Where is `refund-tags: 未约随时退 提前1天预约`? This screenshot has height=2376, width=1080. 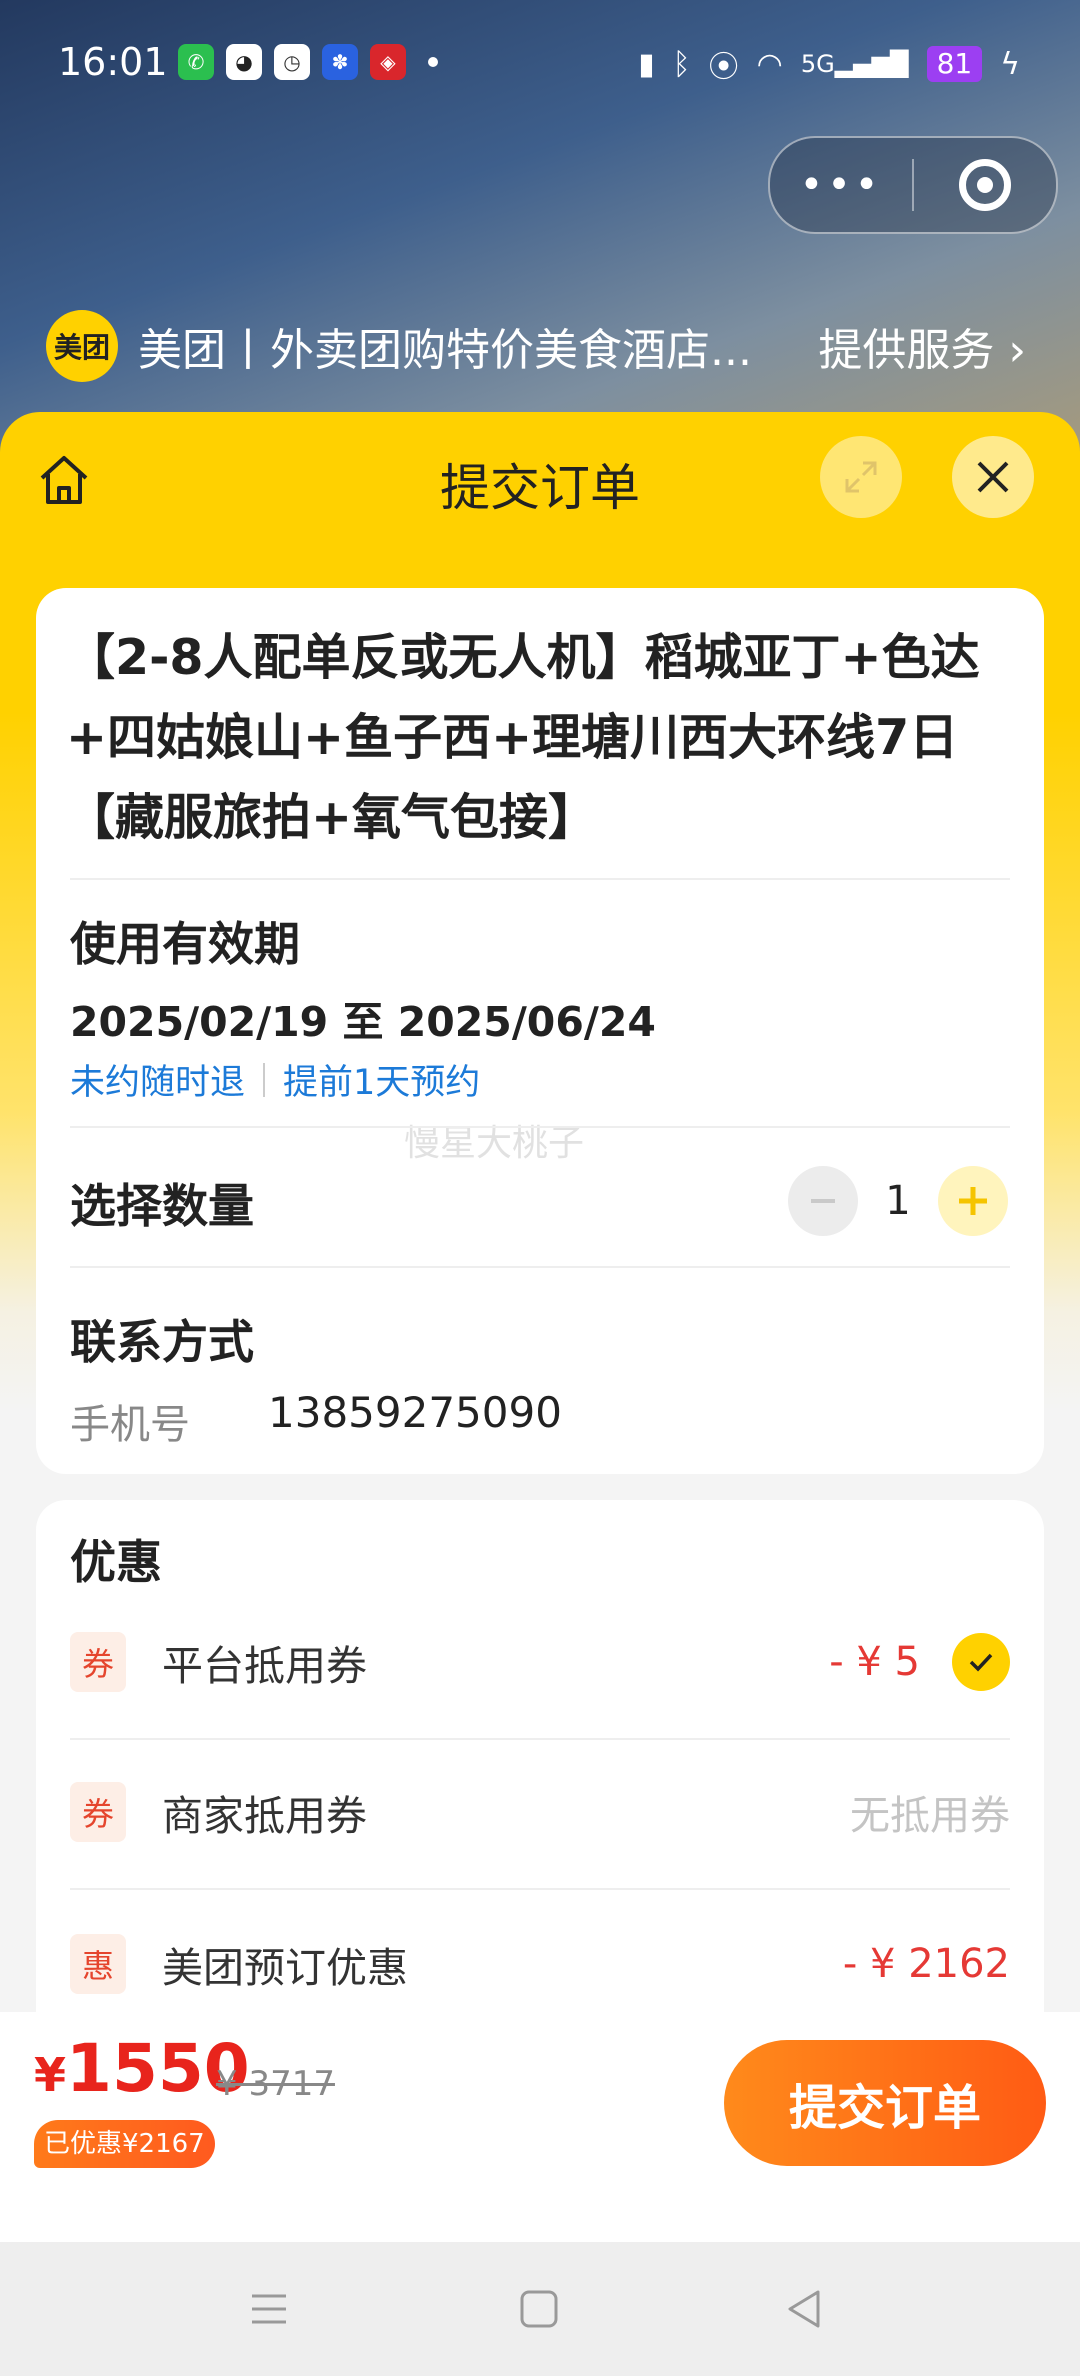 refund-tags: 未约随时退 提前1天预约 is located at coordinates (275, 1079).